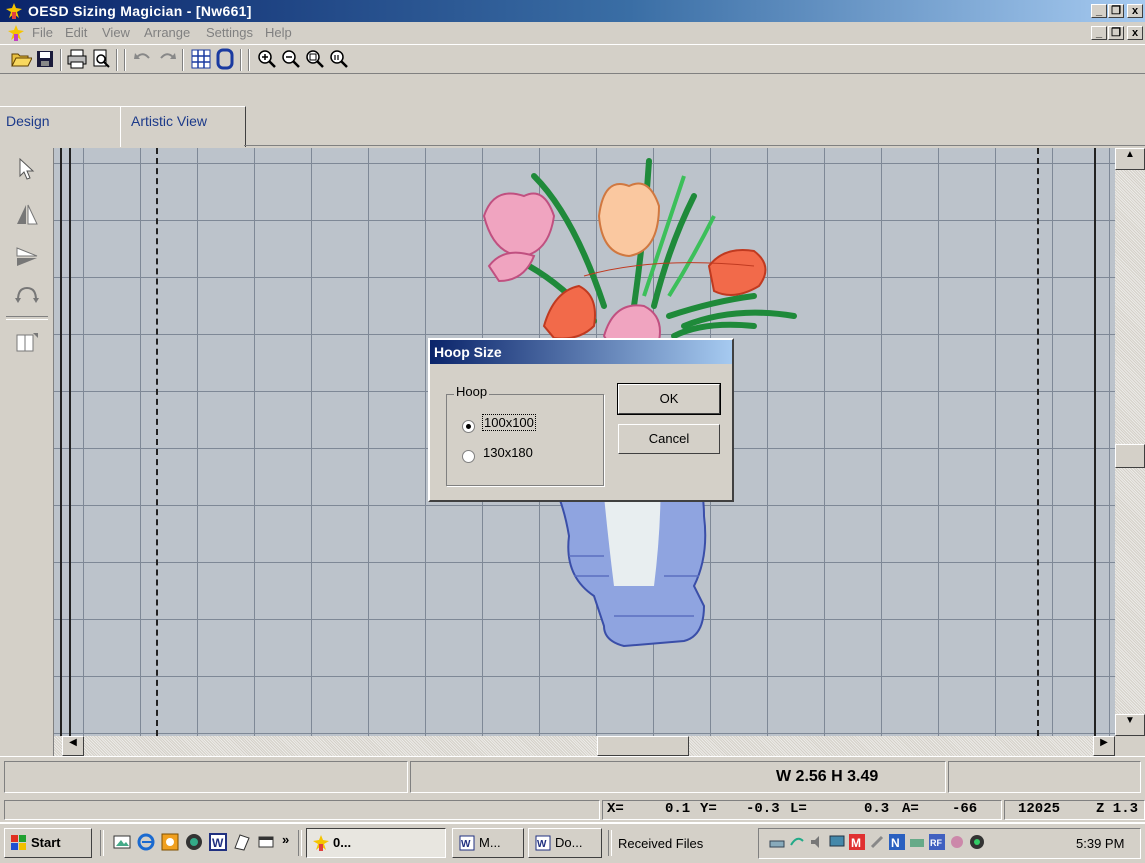  I want to click on hoop-dashed-left, so click(157, 442).